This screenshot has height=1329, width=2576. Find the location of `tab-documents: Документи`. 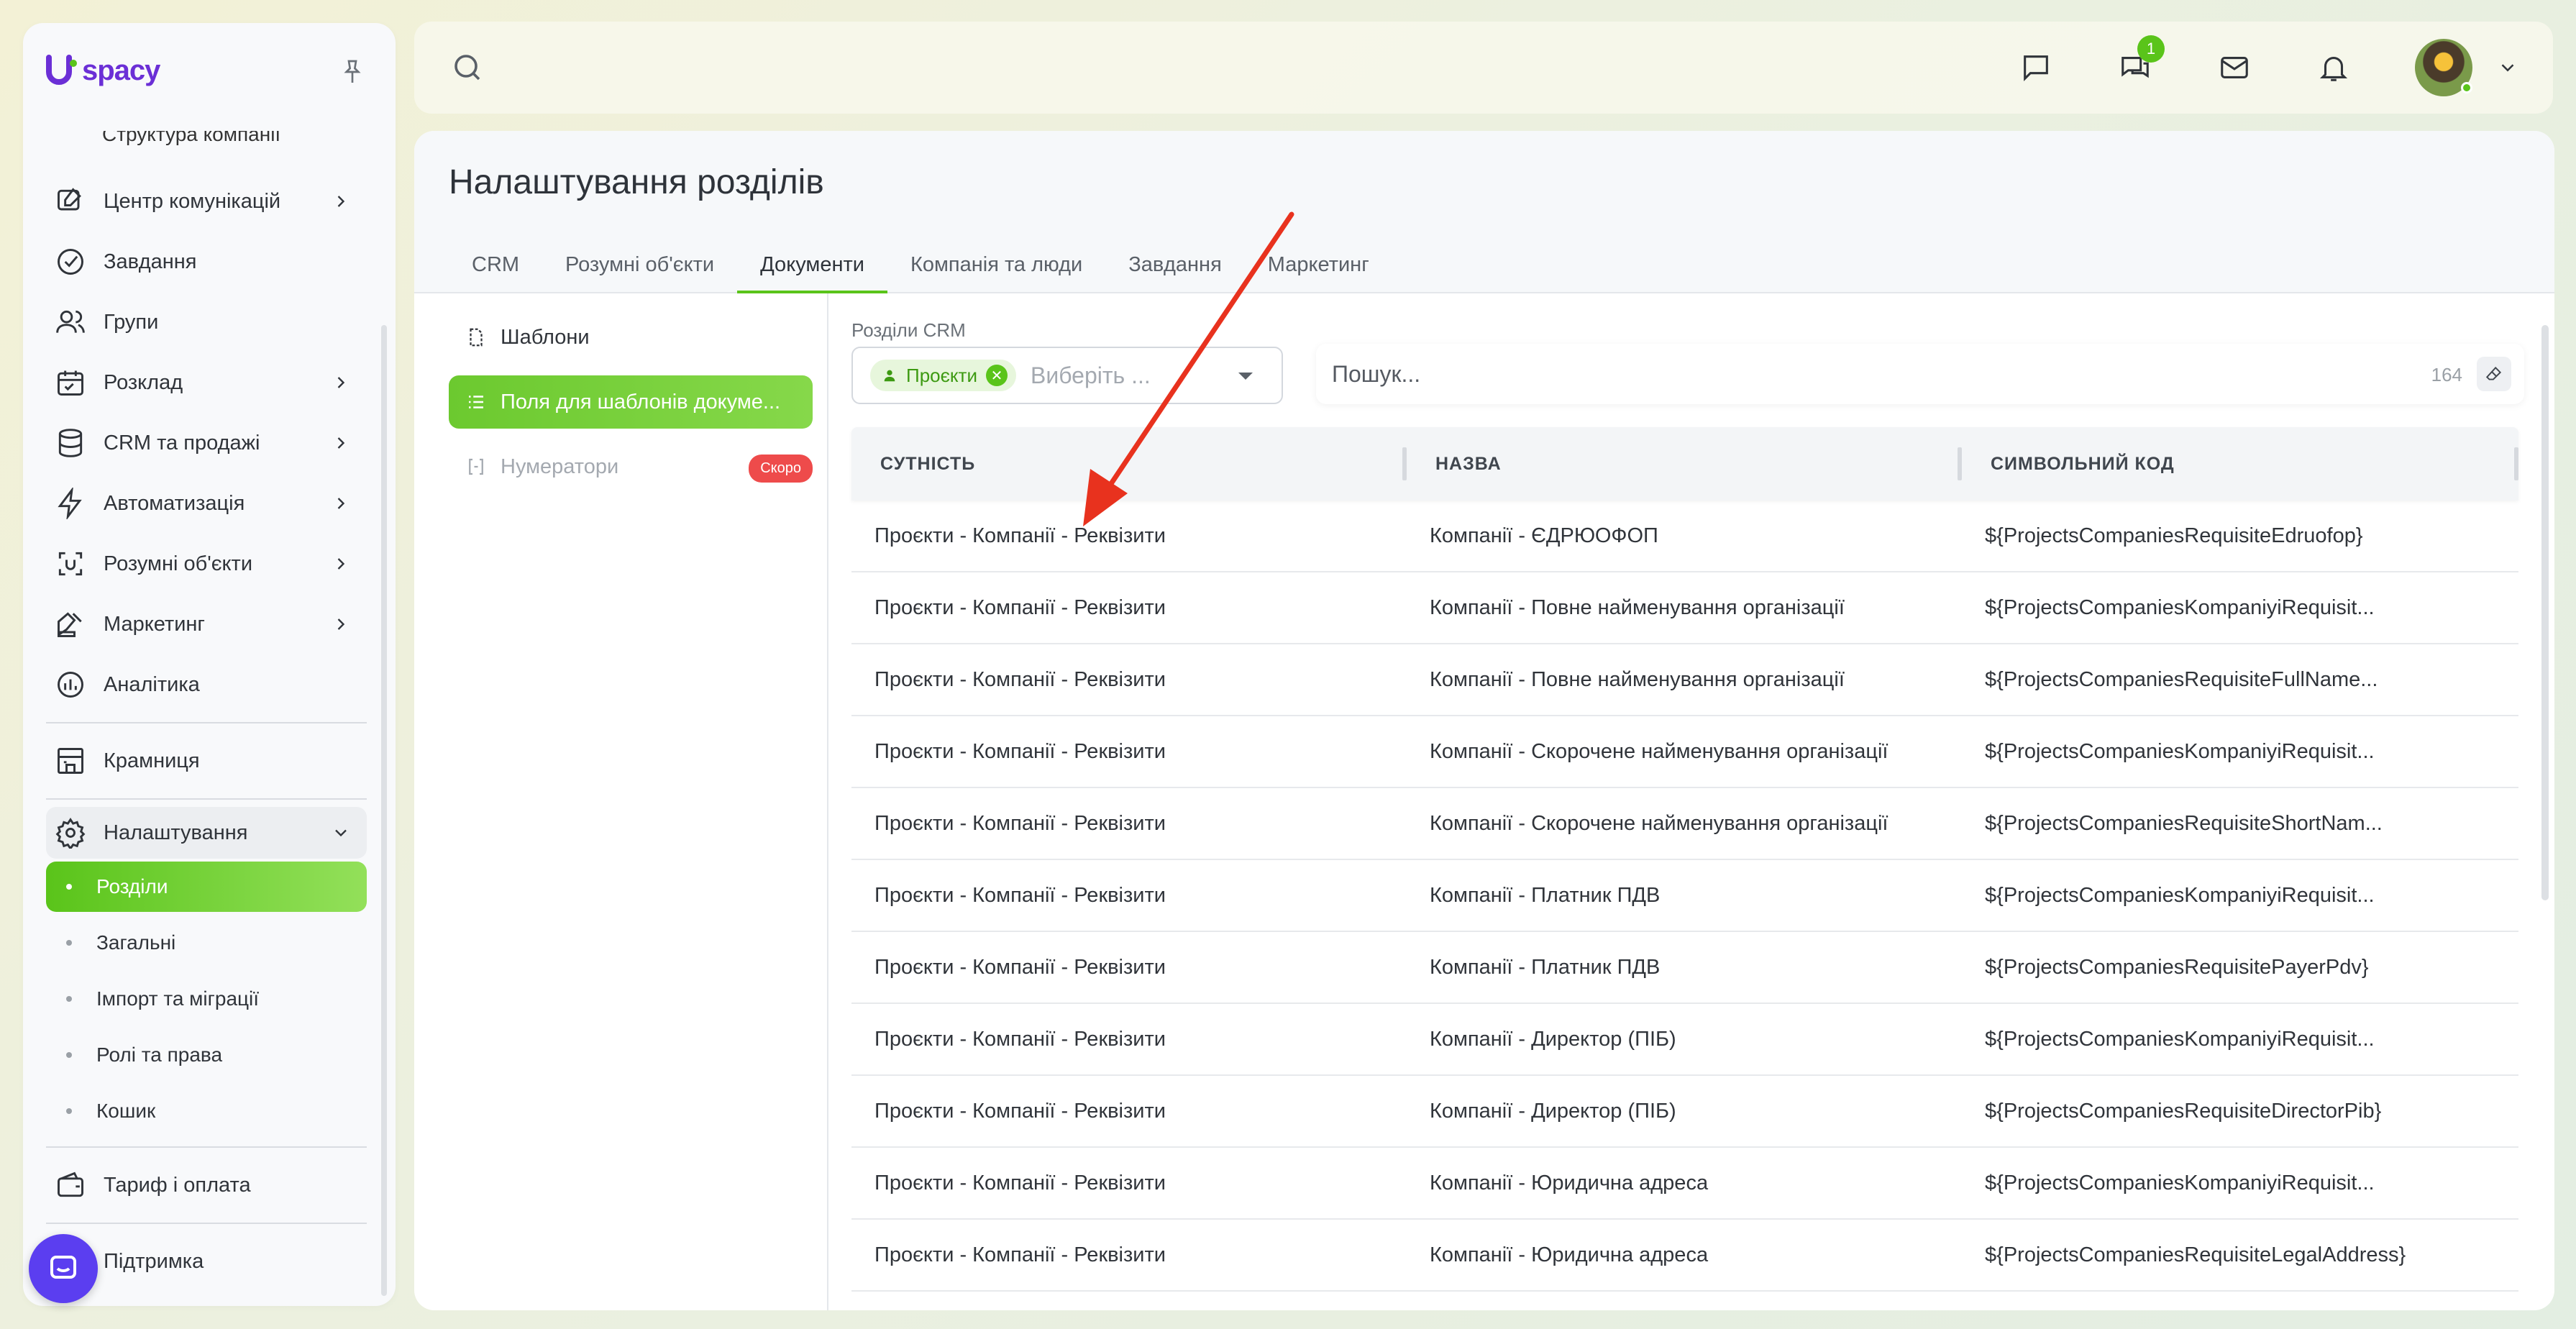

tab-documents: Документи is located at coordinates (812, 268).